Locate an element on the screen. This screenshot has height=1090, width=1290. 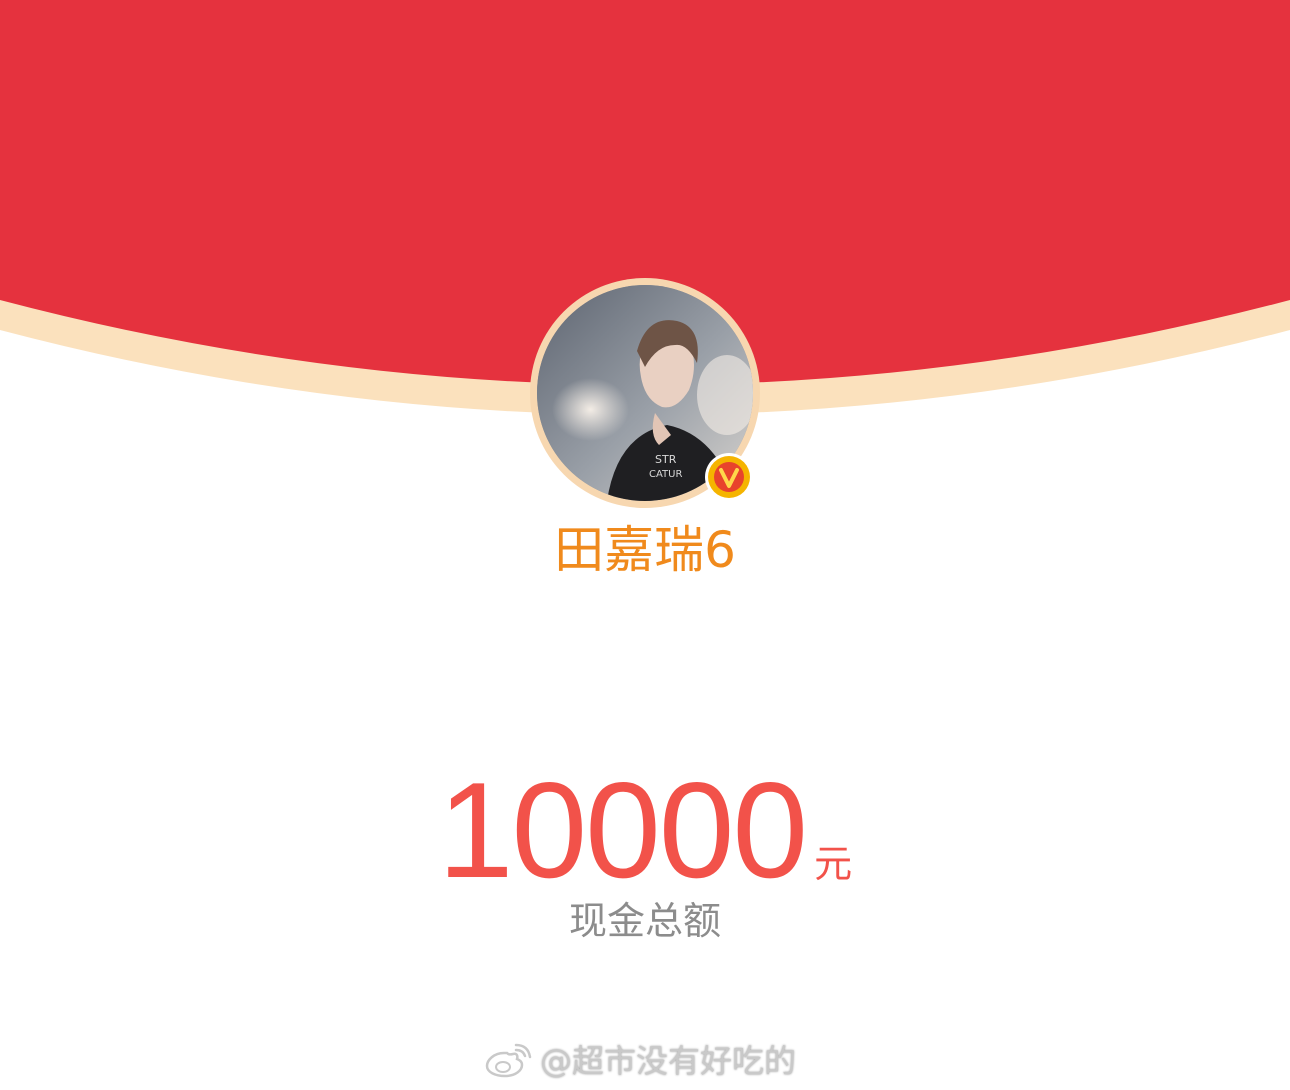
weibo-logo-icon is located at coordinates (508, 1060).